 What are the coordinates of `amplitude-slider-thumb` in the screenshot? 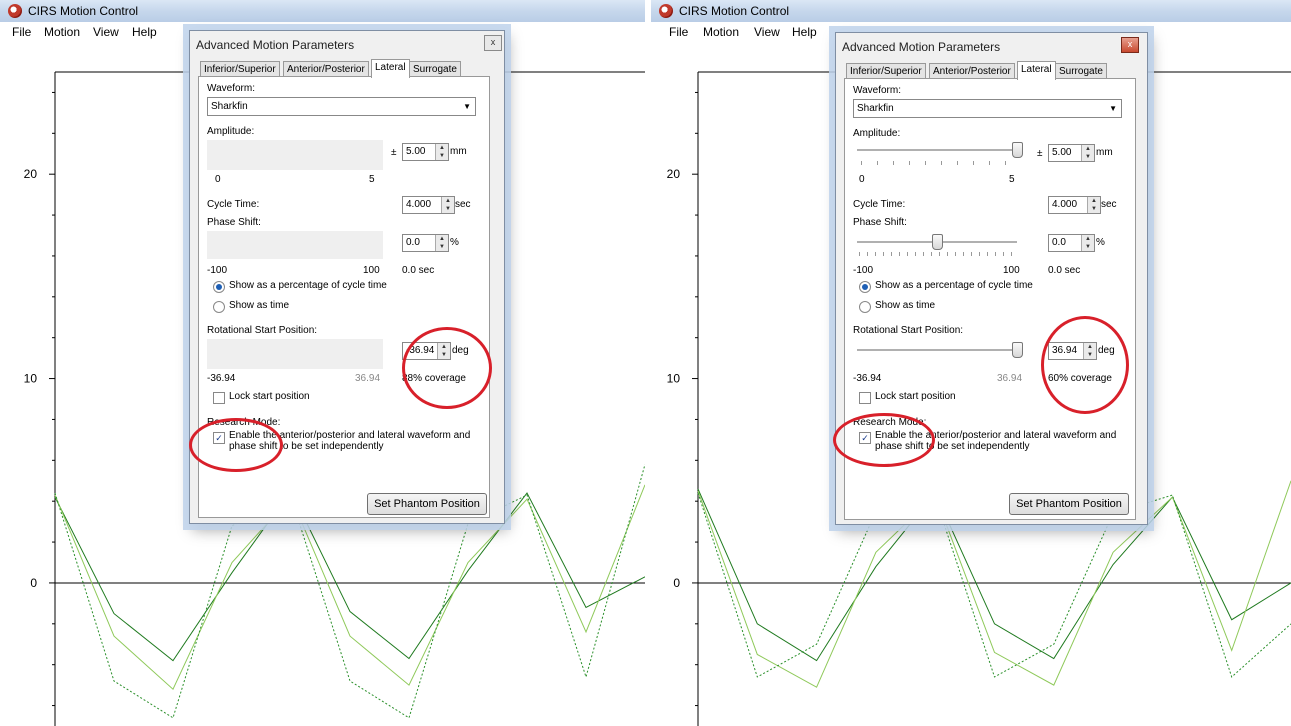 It's located at (1017, 150).